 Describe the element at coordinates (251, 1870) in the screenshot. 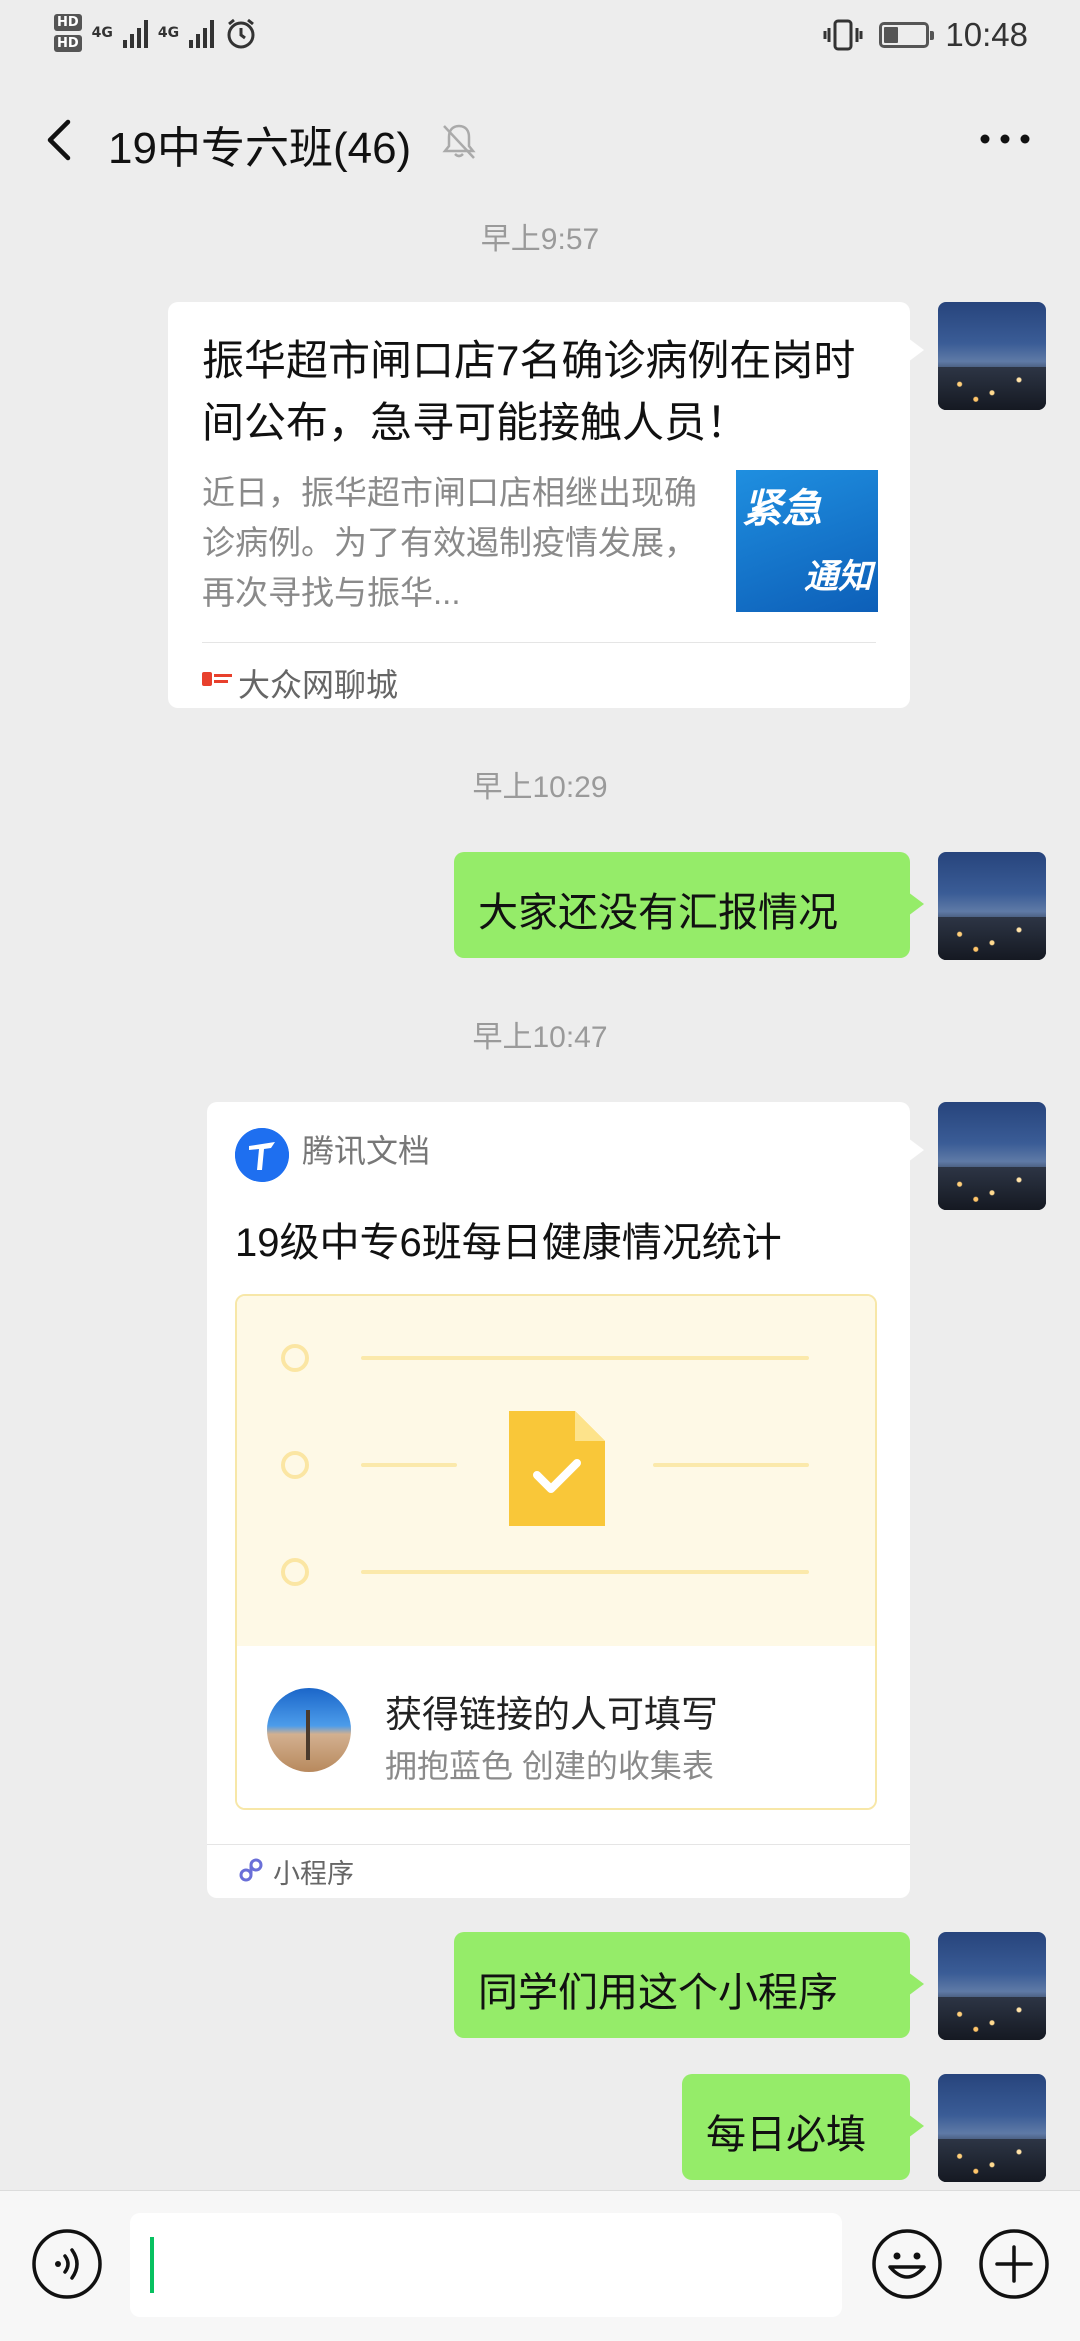

I see `miniprogram-icon` at that location.